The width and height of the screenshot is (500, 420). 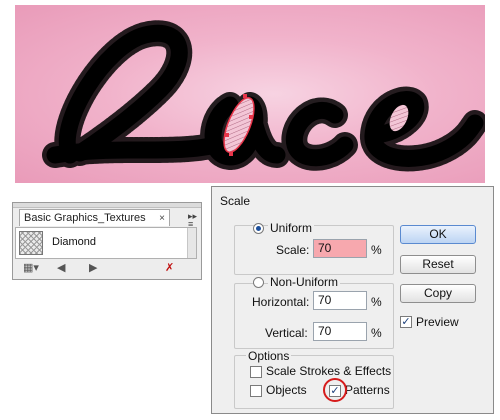 I want to click on horizontal-label: Horizontal:, so click(x=281, y=302).